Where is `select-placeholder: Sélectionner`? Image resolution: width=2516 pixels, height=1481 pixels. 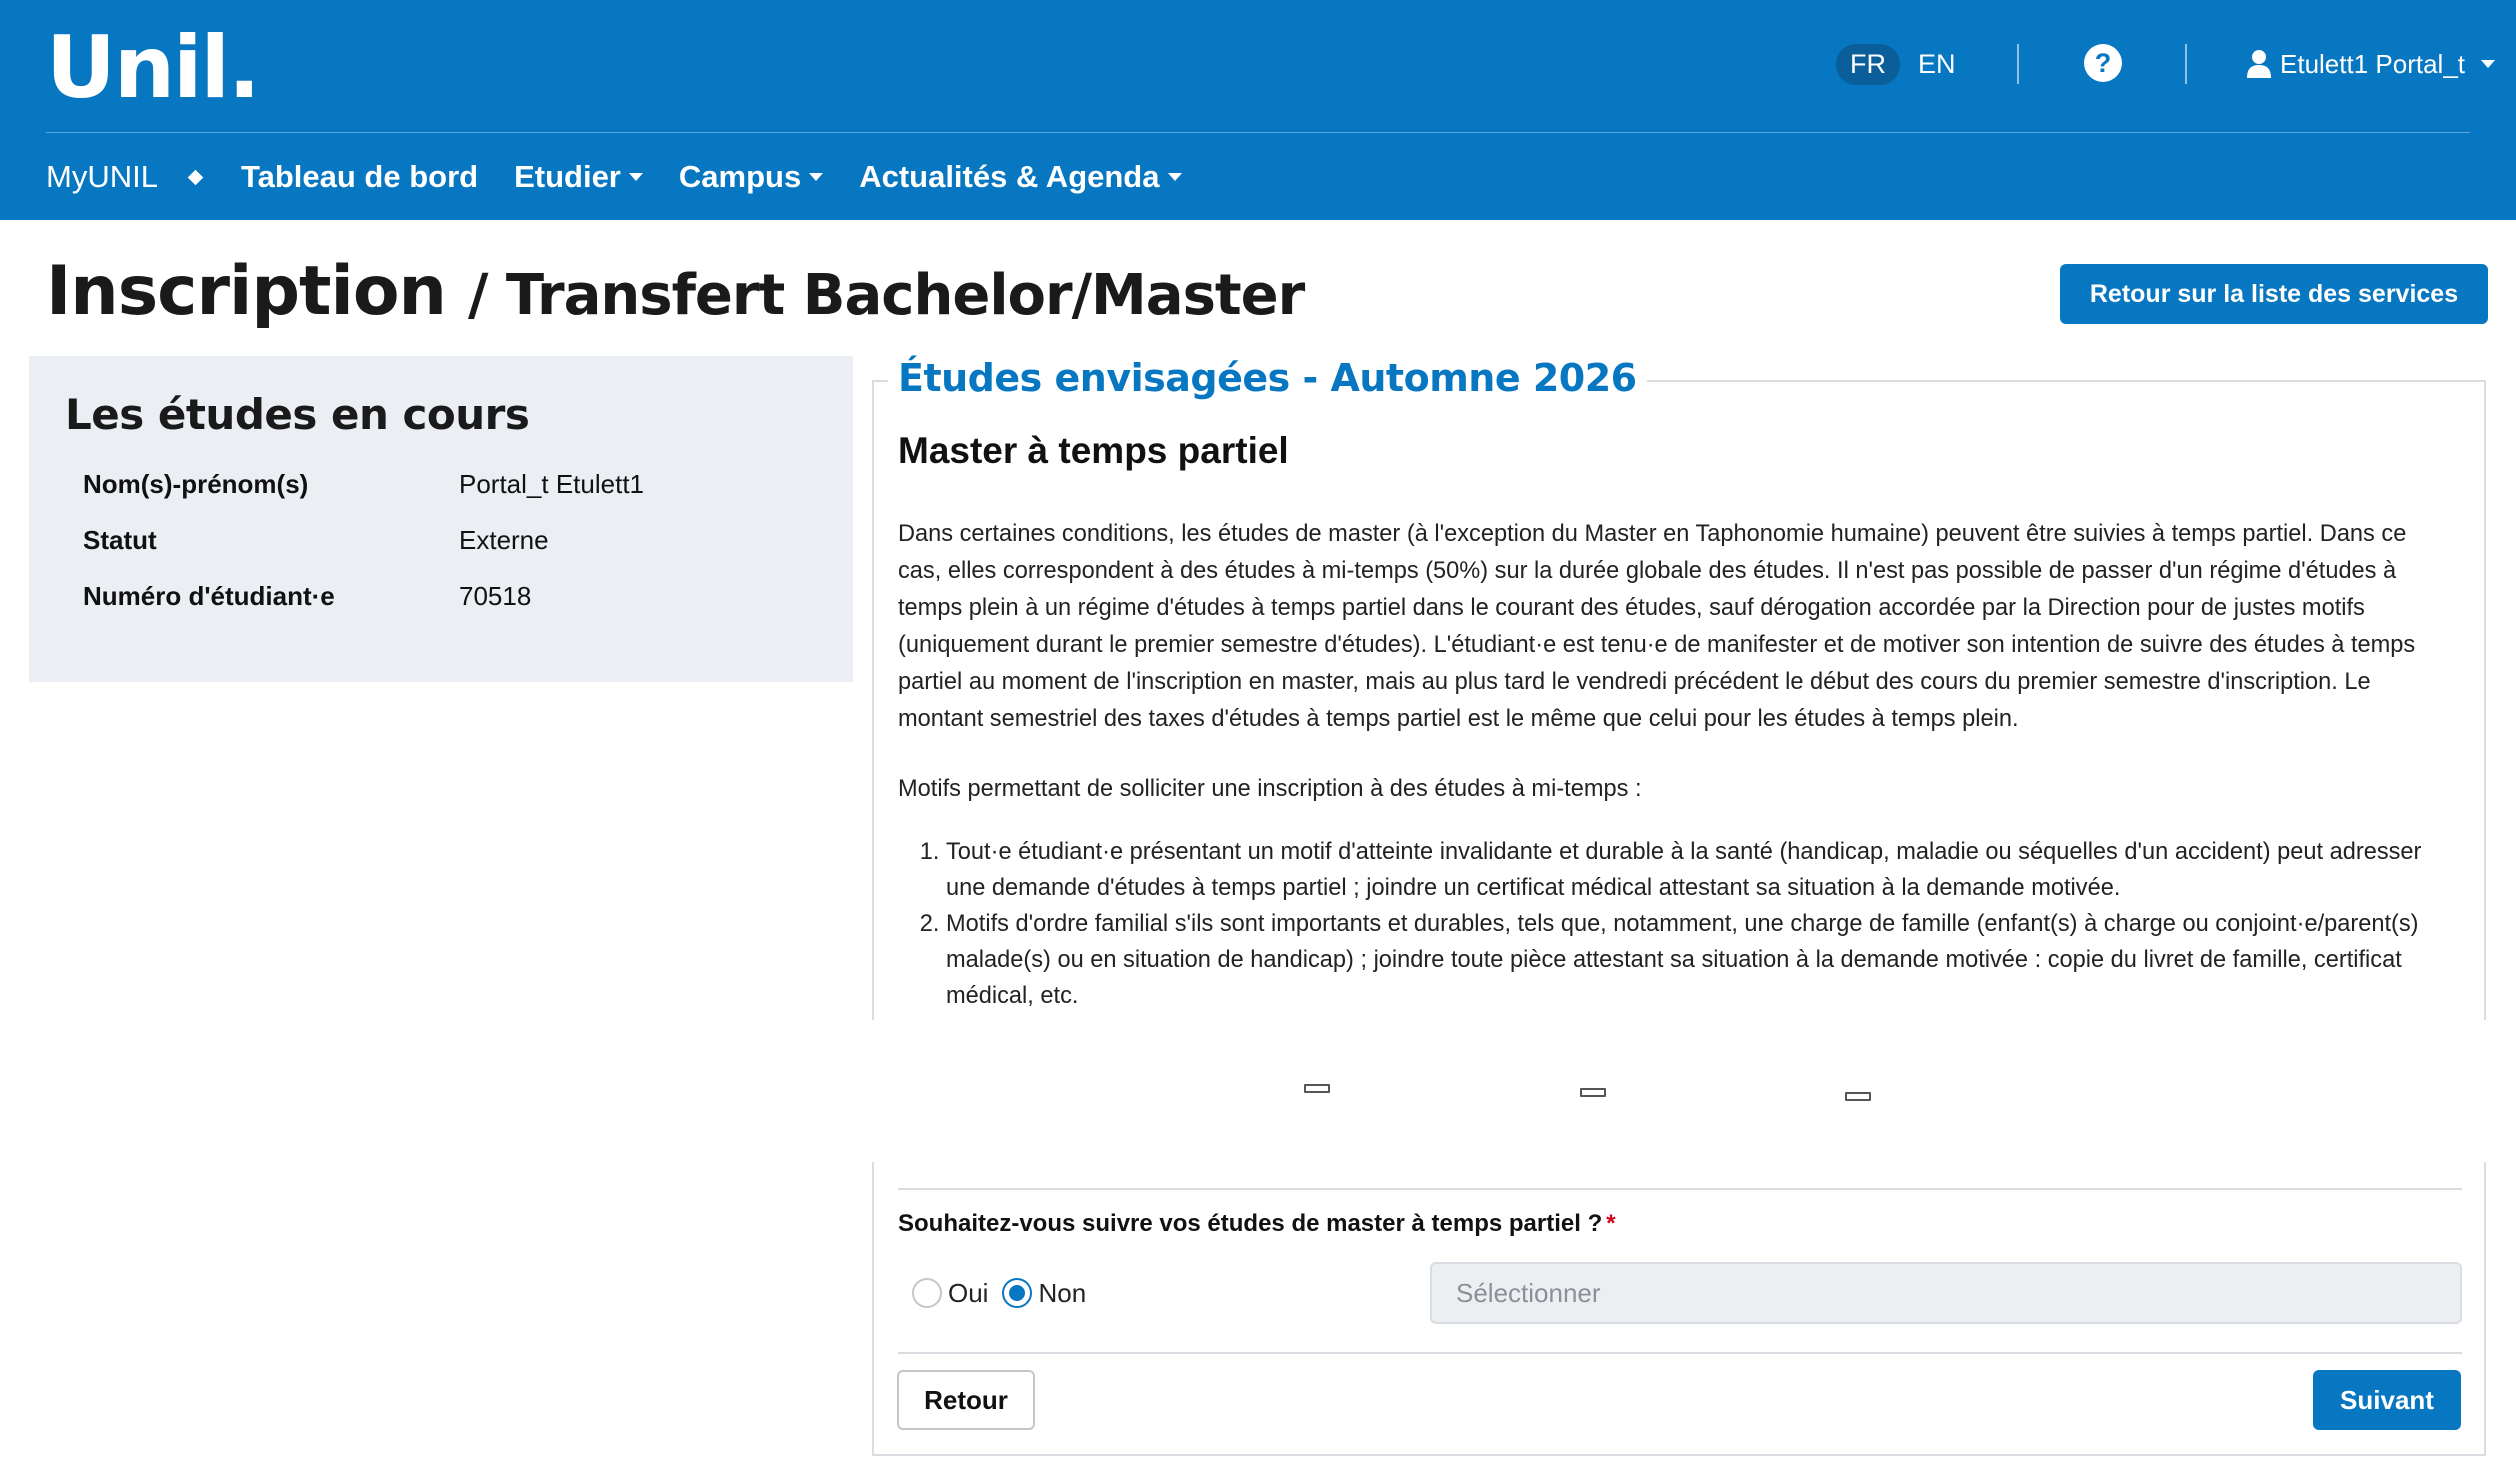
select-placeholder: Sélectionner is located at coordinates (1528, 1292).